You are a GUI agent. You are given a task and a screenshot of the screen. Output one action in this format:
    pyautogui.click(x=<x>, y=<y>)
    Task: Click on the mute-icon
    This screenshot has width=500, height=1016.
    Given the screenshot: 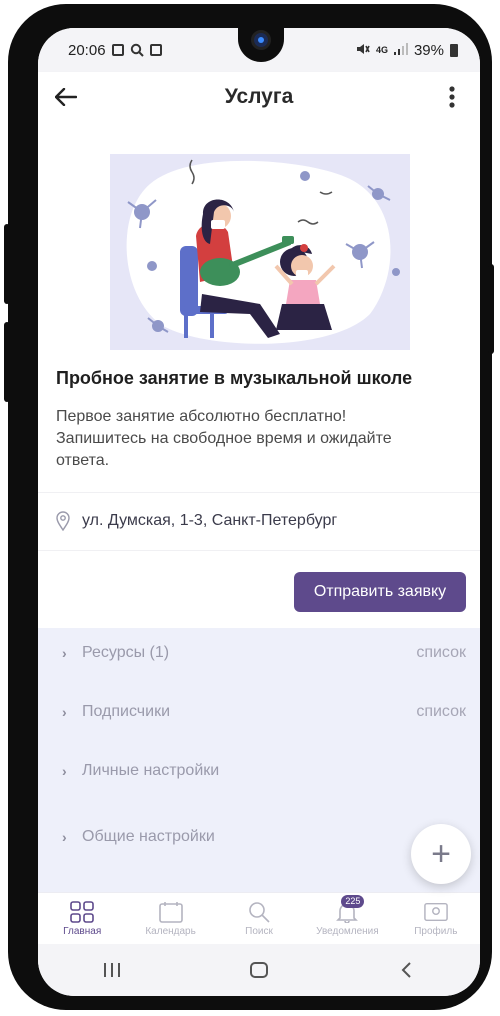 What is the action you would take?
    pyautogui.click(x=363, y=50)
    